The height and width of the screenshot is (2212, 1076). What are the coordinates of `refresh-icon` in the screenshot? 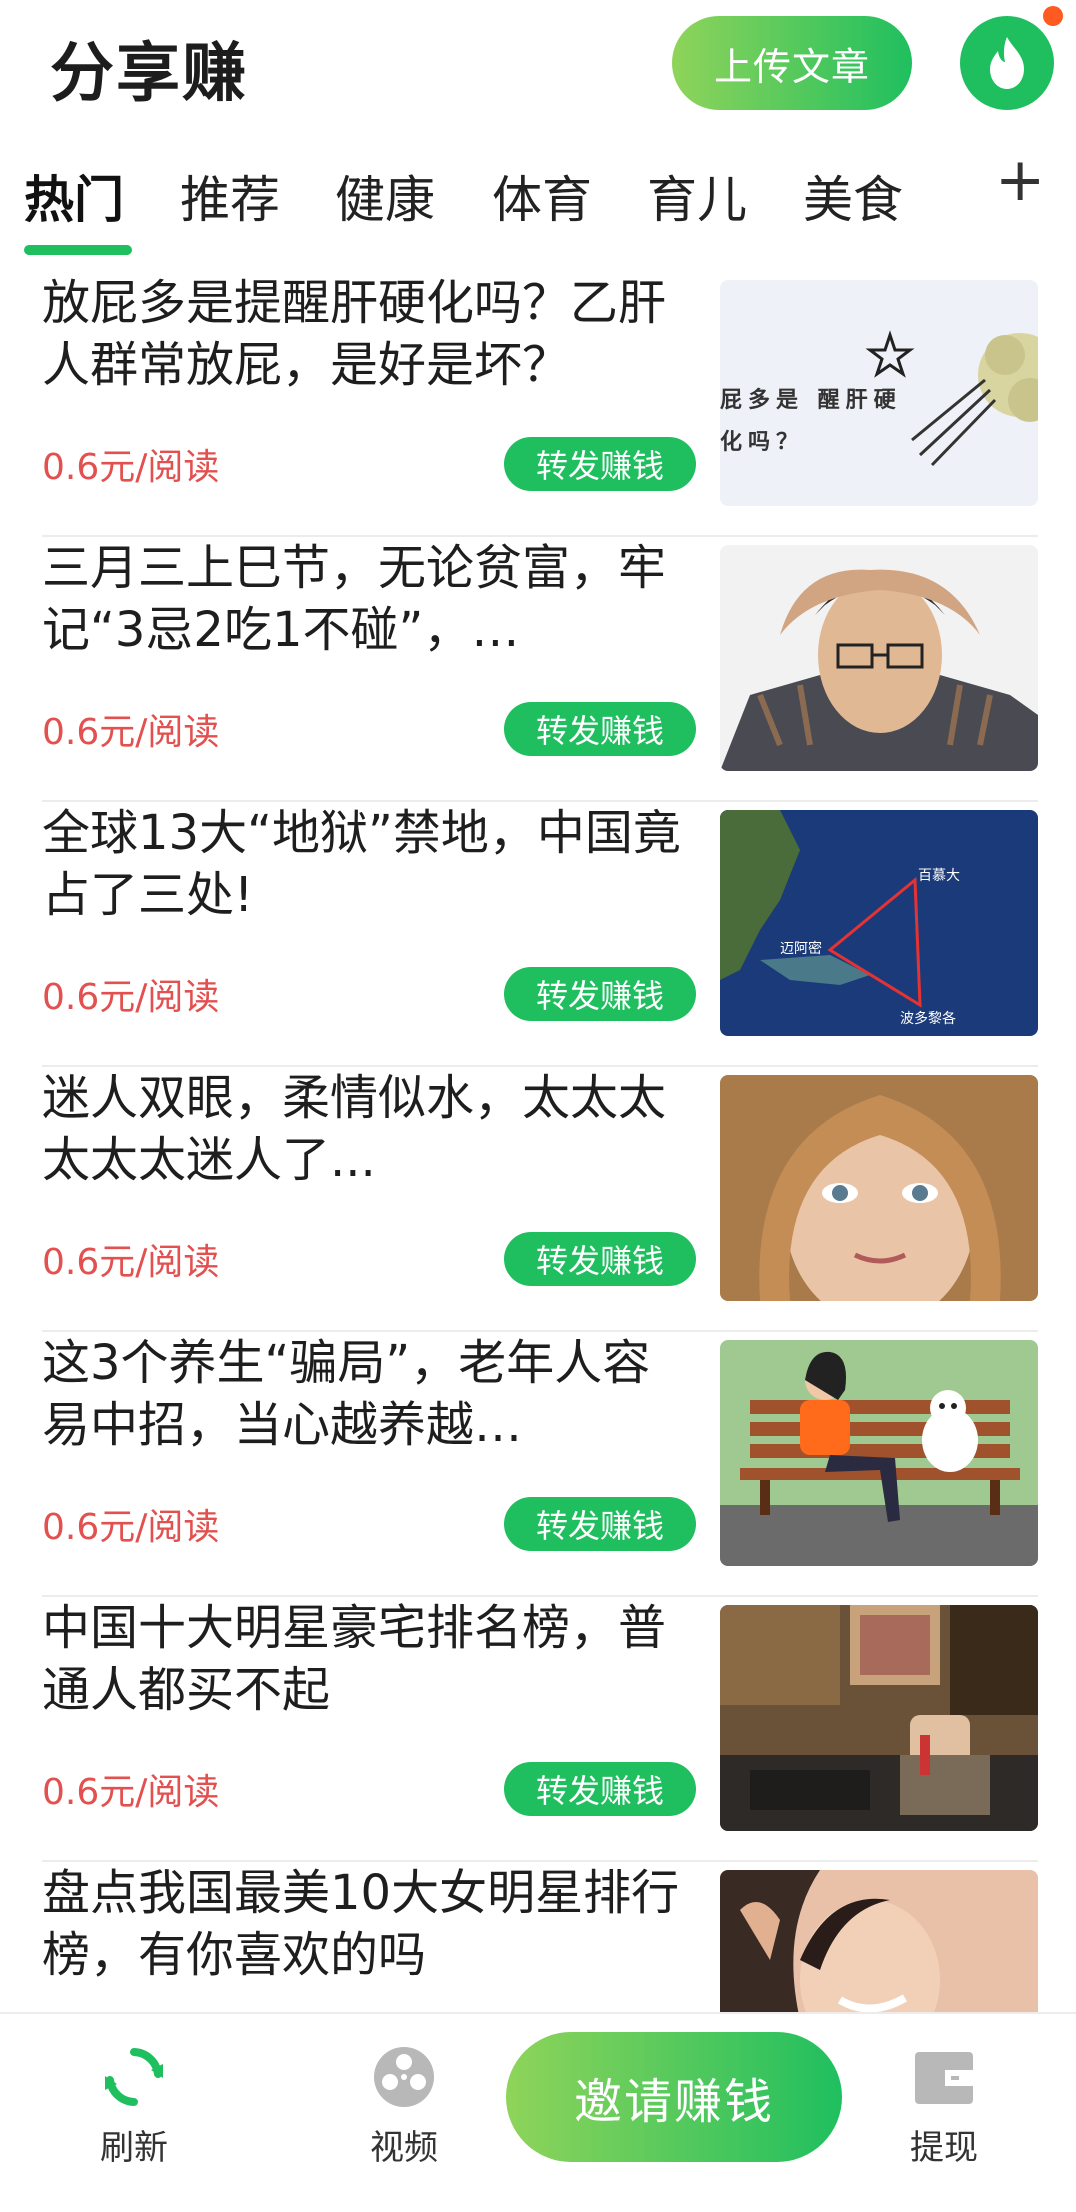 It's located at (134, 2077).